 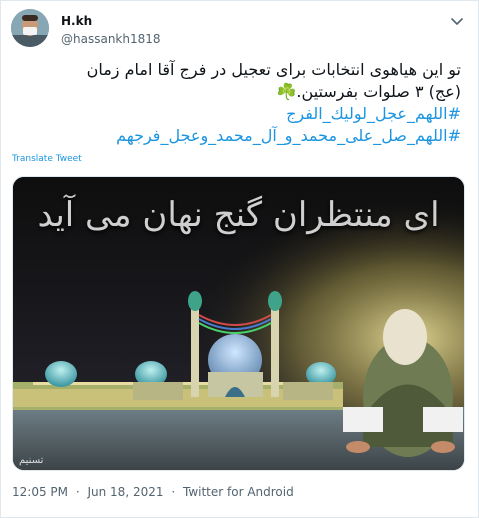 What do you see at coordinates (236, 114) in the screenshot?
I see `hashtag-link-1: #اللهم_عجل_لوليك_الفرج` at bounding box center [236, 114].